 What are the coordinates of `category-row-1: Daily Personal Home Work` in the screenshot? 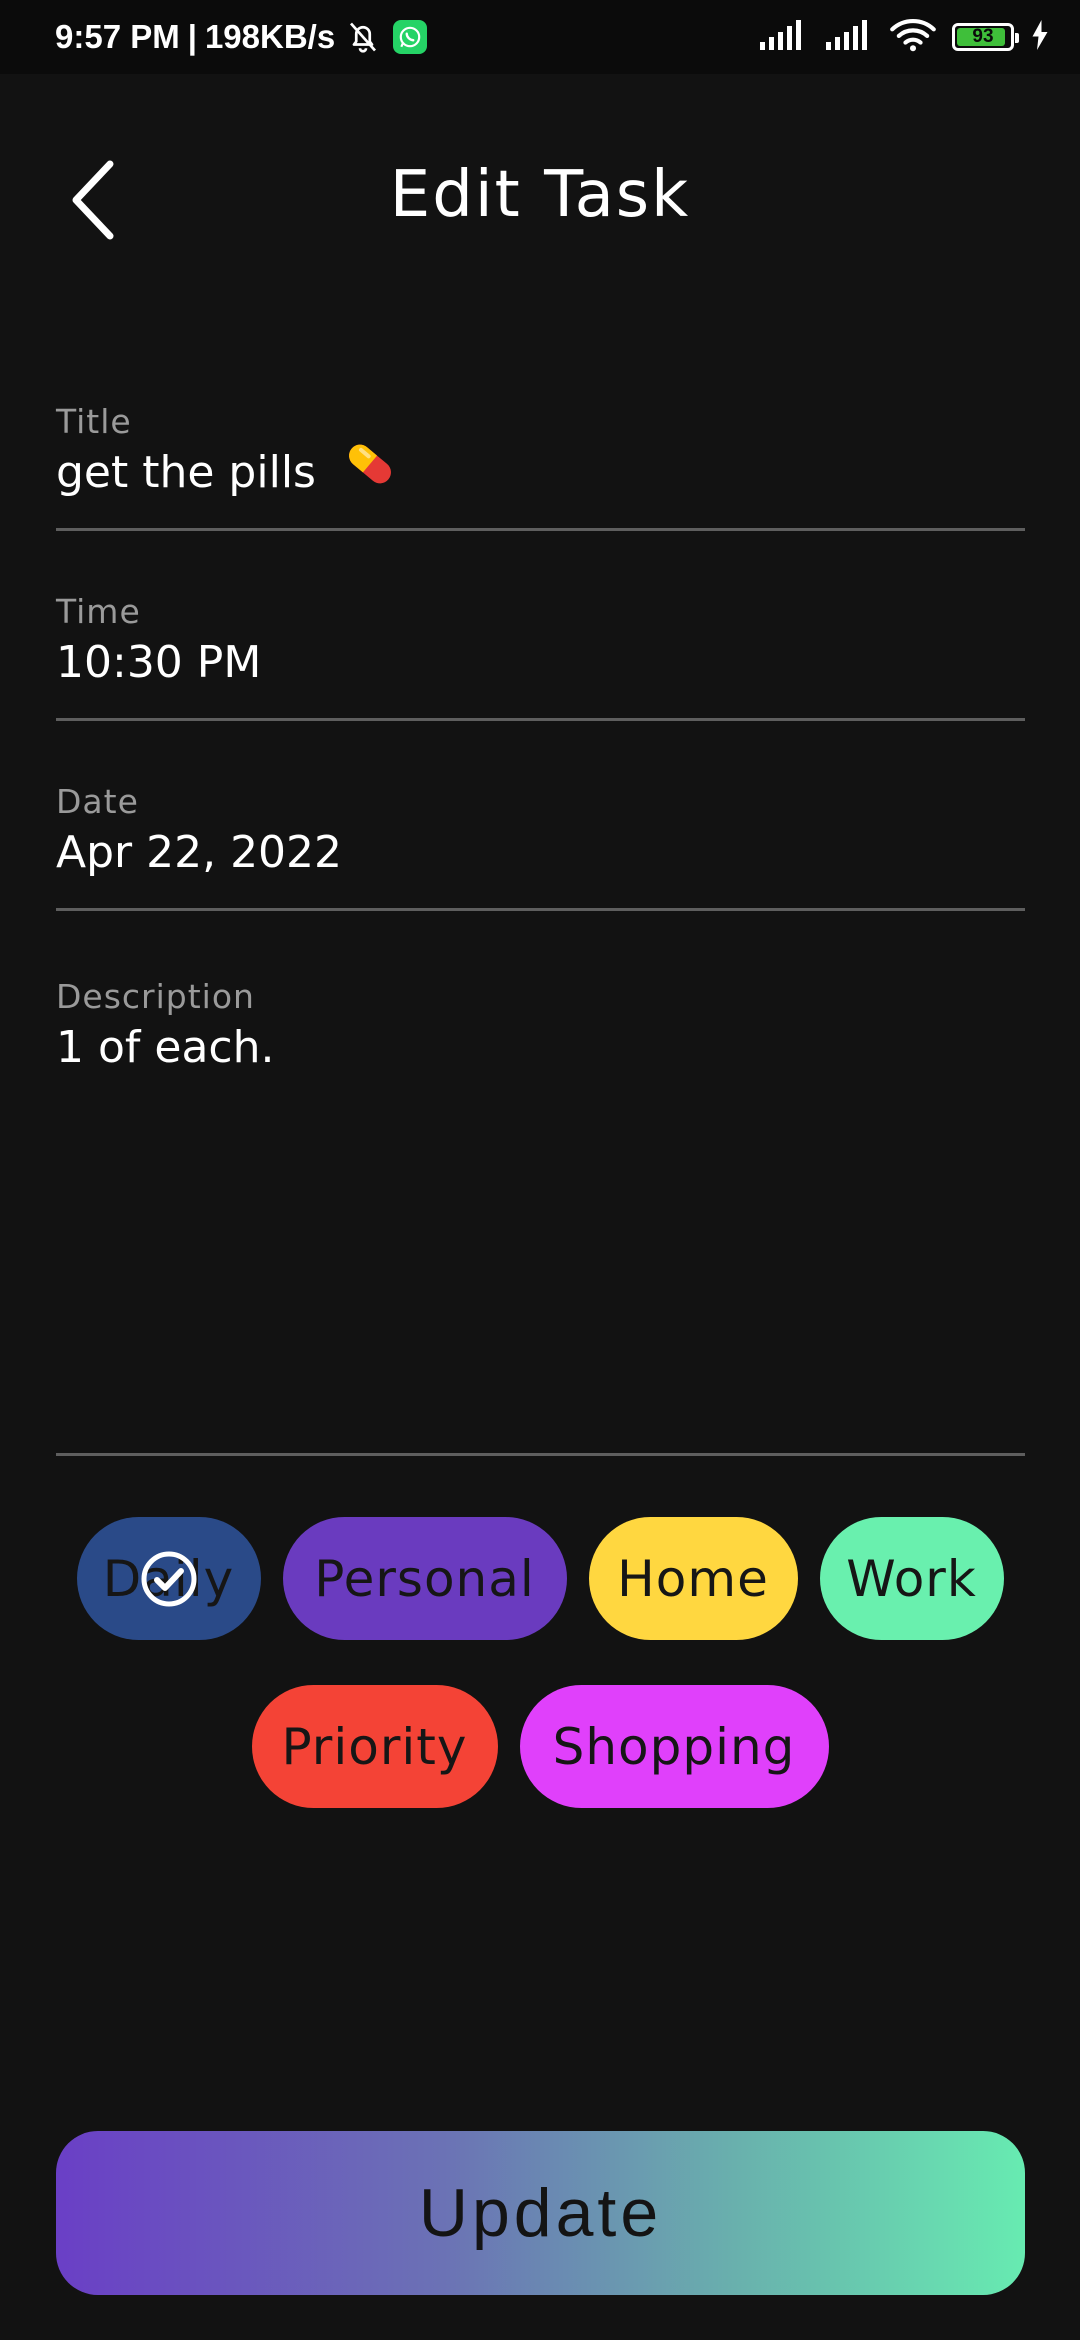 It's located at (540, 1578).